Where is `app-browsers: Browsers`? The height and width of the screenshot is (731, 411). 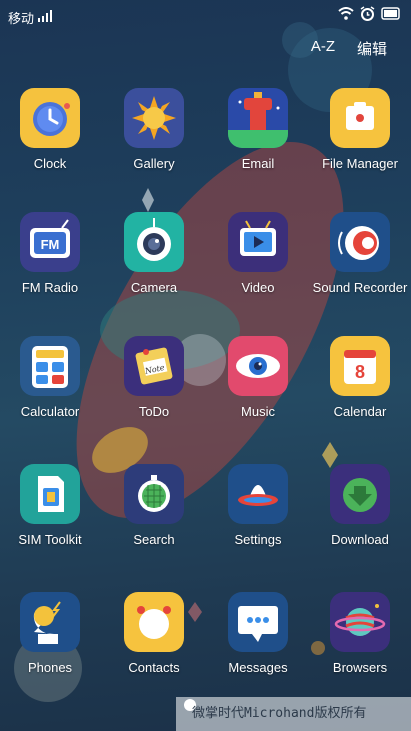 app-browsers: Browsers is located at coordinates (360, 633).